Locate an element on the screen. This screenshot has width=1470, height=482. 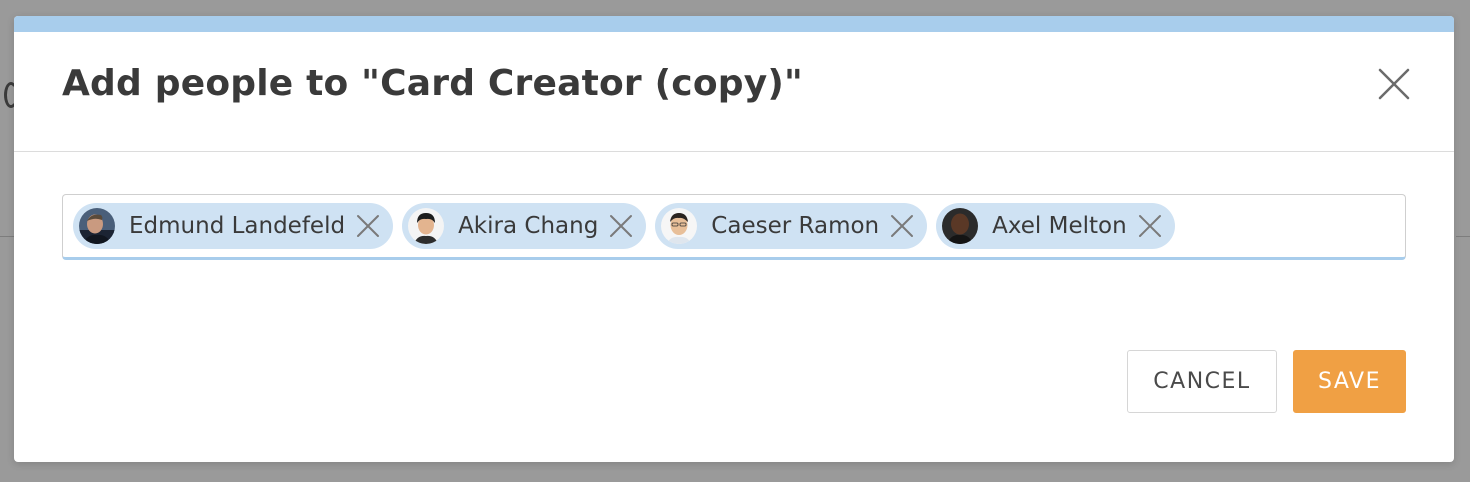
person-name: Akira Chang is located at coordinates (528, 226).